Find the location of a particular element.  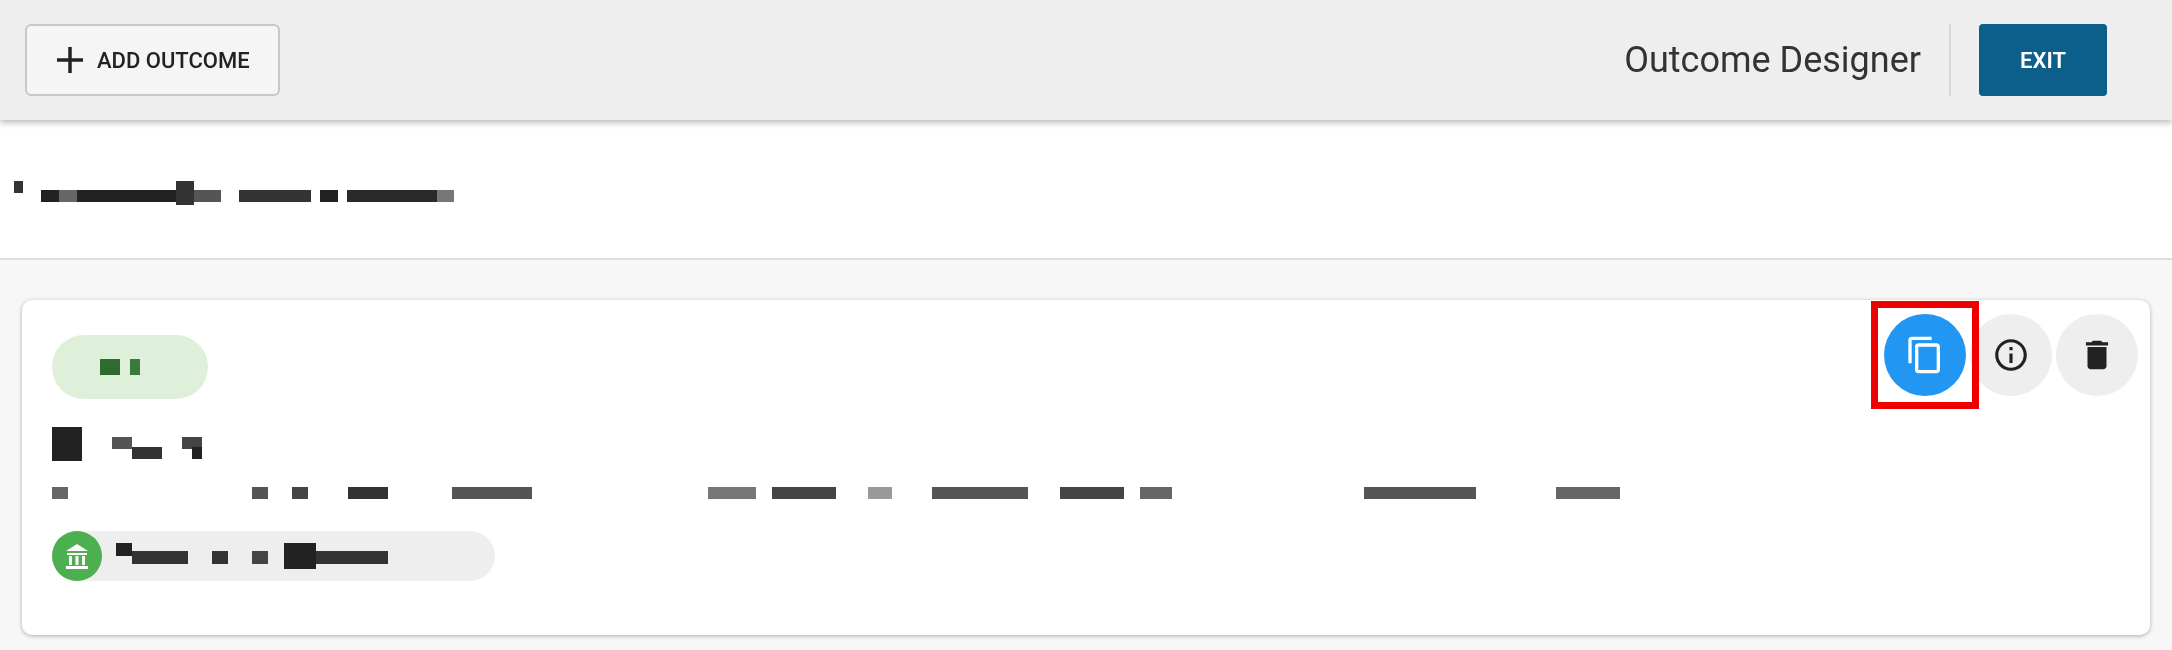

page-title: Outcome Designer is located at coordinates (1772, 60).